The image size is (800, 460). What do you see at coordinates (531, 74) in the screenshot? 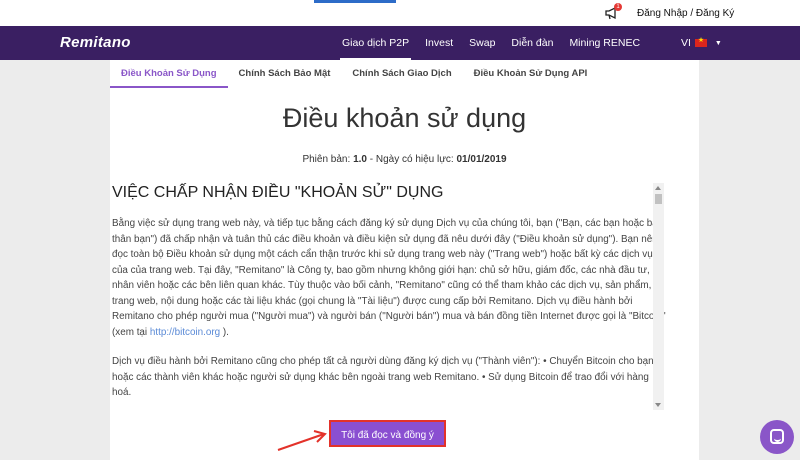
I see `tab-api-terms: Điều Khoản Sử Dụng API` at bounding box center [531, 74].